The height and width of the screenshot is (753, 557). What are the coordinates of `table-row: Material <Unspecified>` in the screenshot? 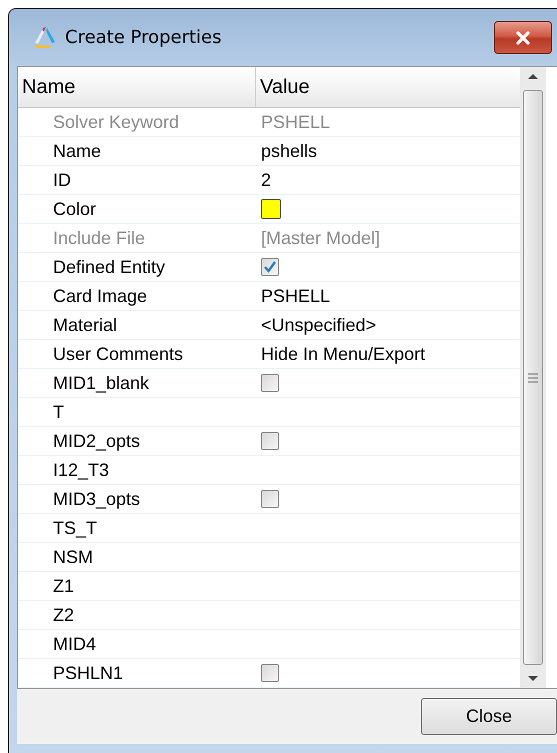 It's located at (269, 325).